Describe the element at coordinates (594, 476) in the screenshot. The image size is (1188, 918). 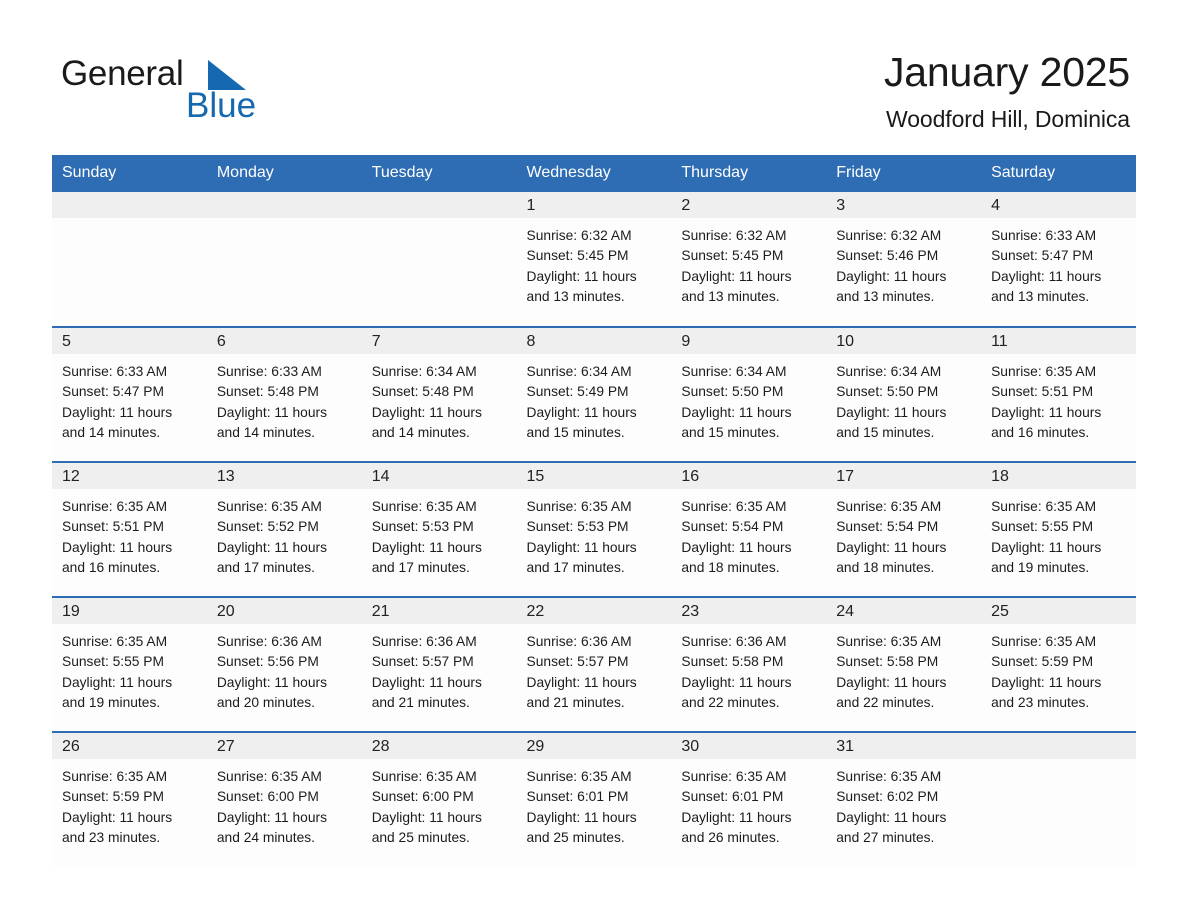
I see `day-number: 15` at that location.